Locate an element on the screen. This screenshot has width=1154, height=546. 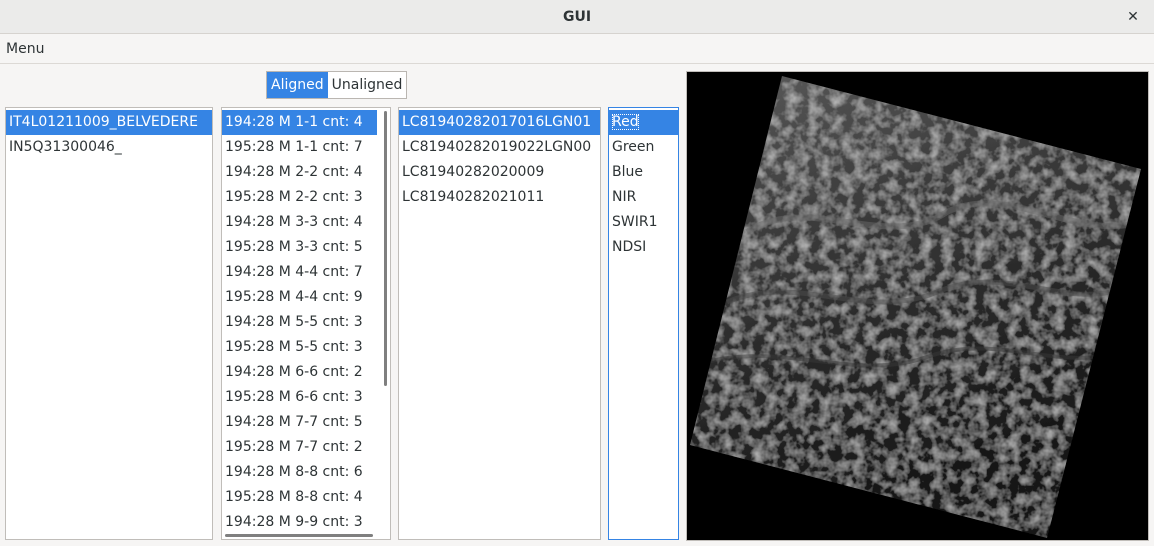
aligned-toggle-button: Aligned is located at coordinates (297, 85).